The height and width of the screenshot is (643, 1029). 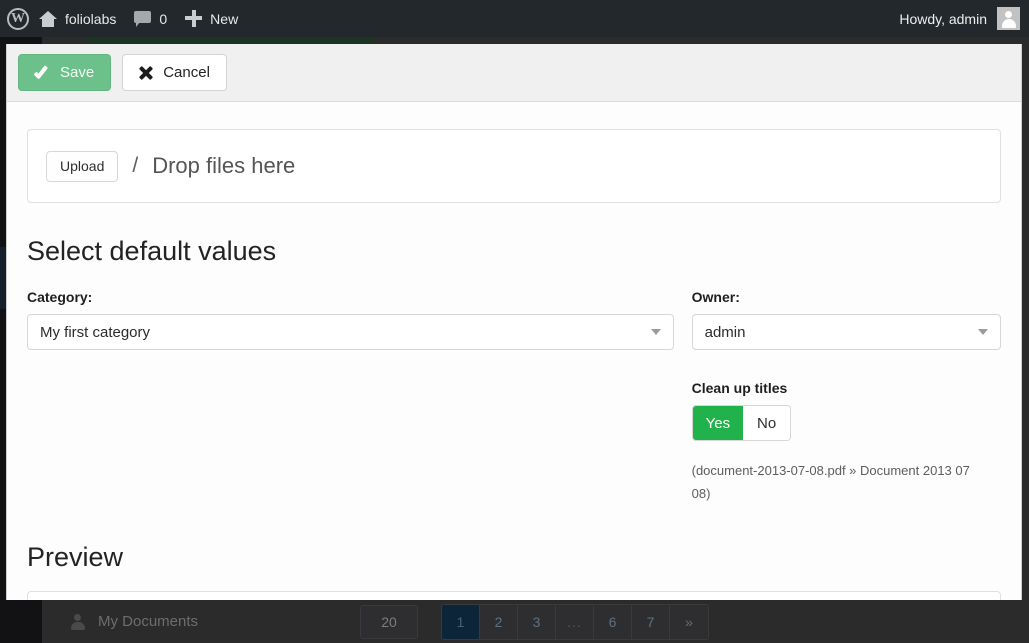 I want to click on preview-box: Upload some files first, so click(x=514, y=595).